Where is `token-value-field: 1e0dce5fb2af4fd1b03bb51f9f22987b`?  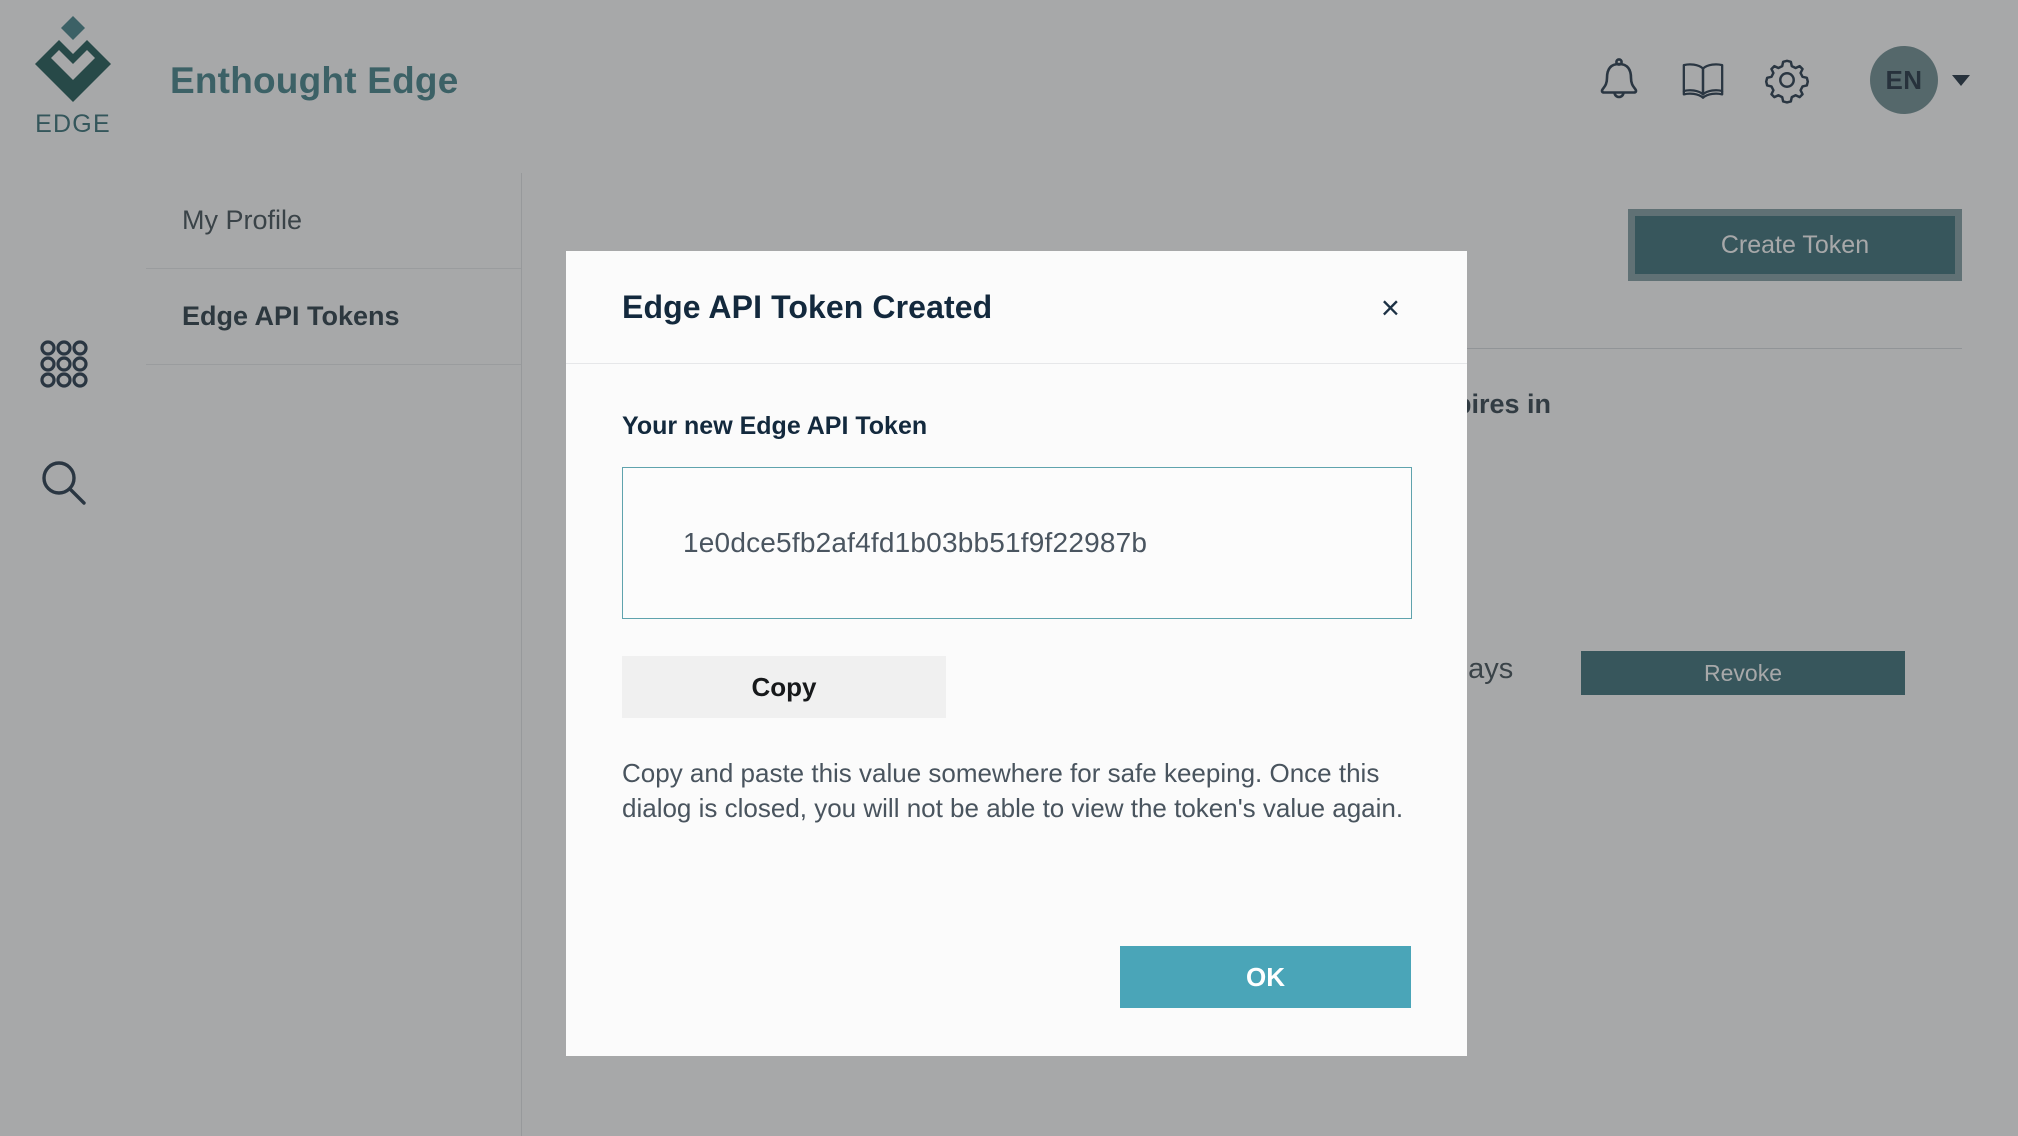 token-value-field: 1e0dce5fb2af4fd1b03bb51f9f22987b is located at coordinates (1017, 543).